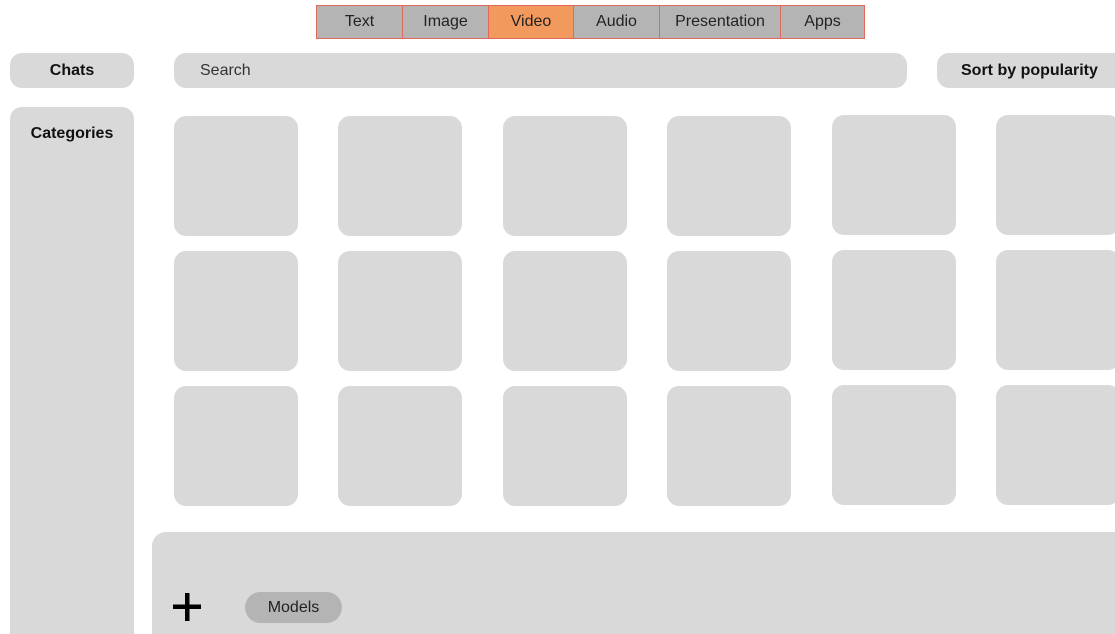  I want to click on plus-icon, so click(187, 607).